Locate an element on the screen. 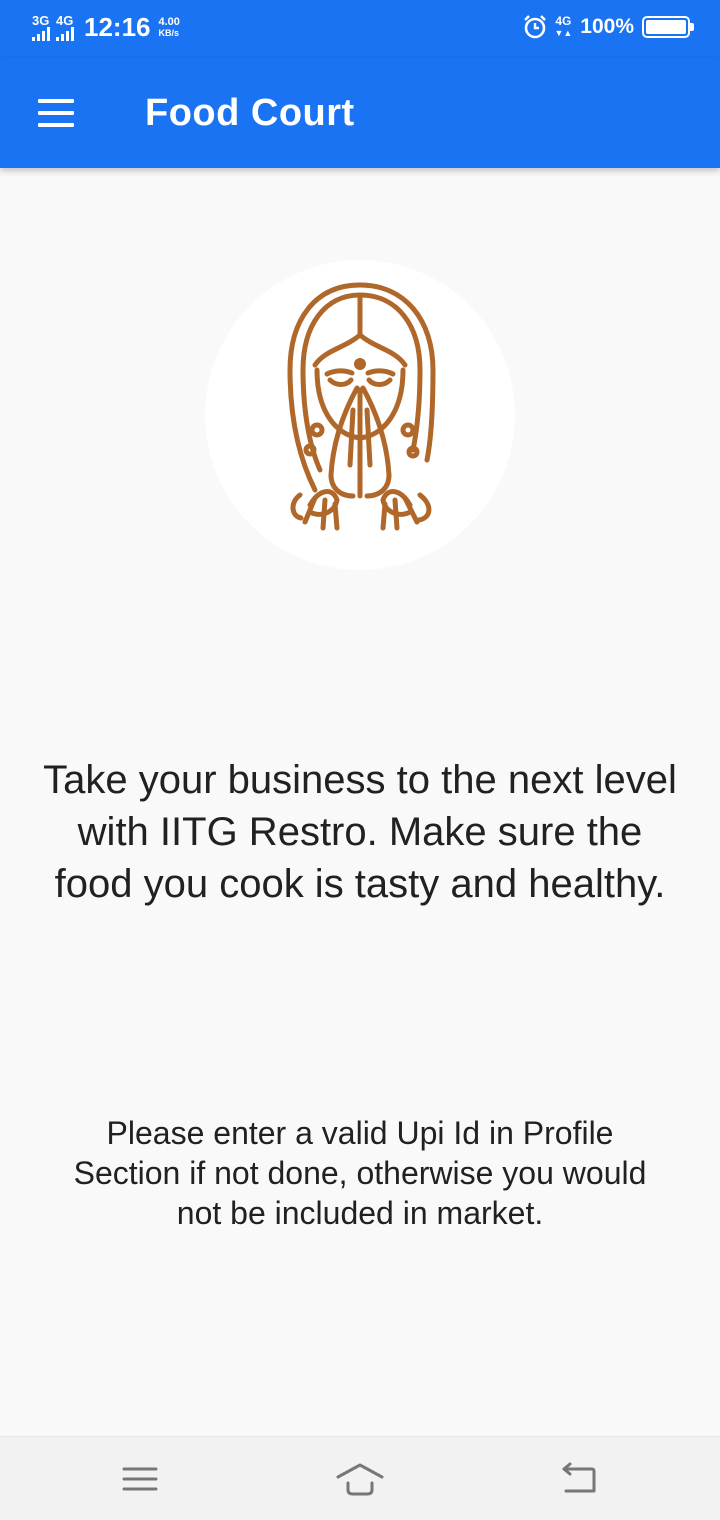  signal-3g-icon: 3G is located at coordinates (41, 27).